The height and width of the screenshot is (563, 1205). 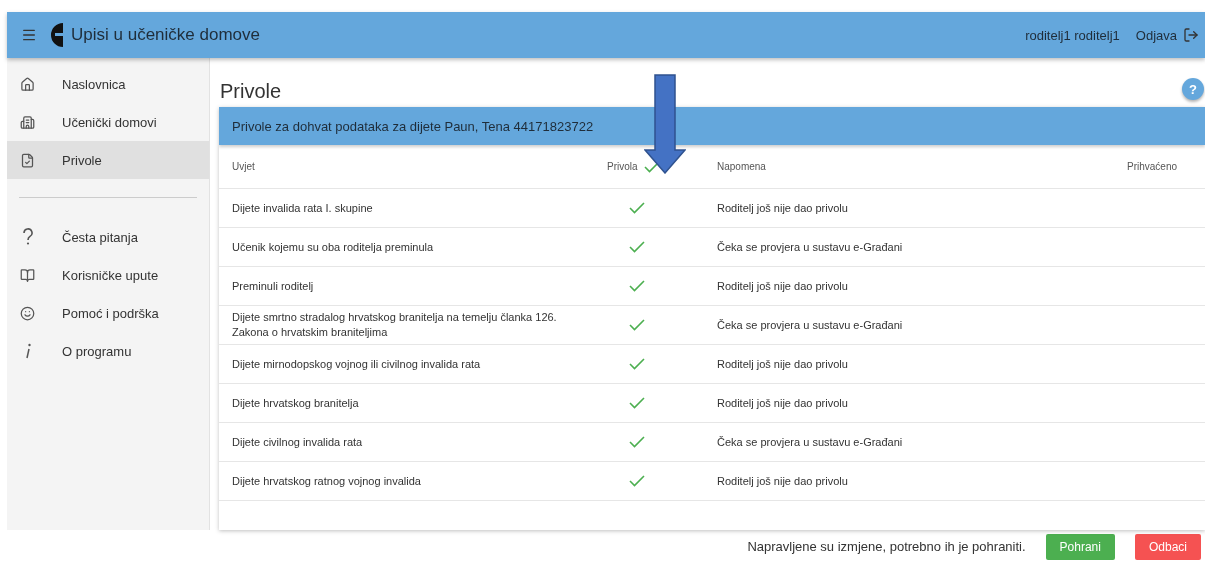 I want to click on document-check-icon, so click(x=27, y=160).